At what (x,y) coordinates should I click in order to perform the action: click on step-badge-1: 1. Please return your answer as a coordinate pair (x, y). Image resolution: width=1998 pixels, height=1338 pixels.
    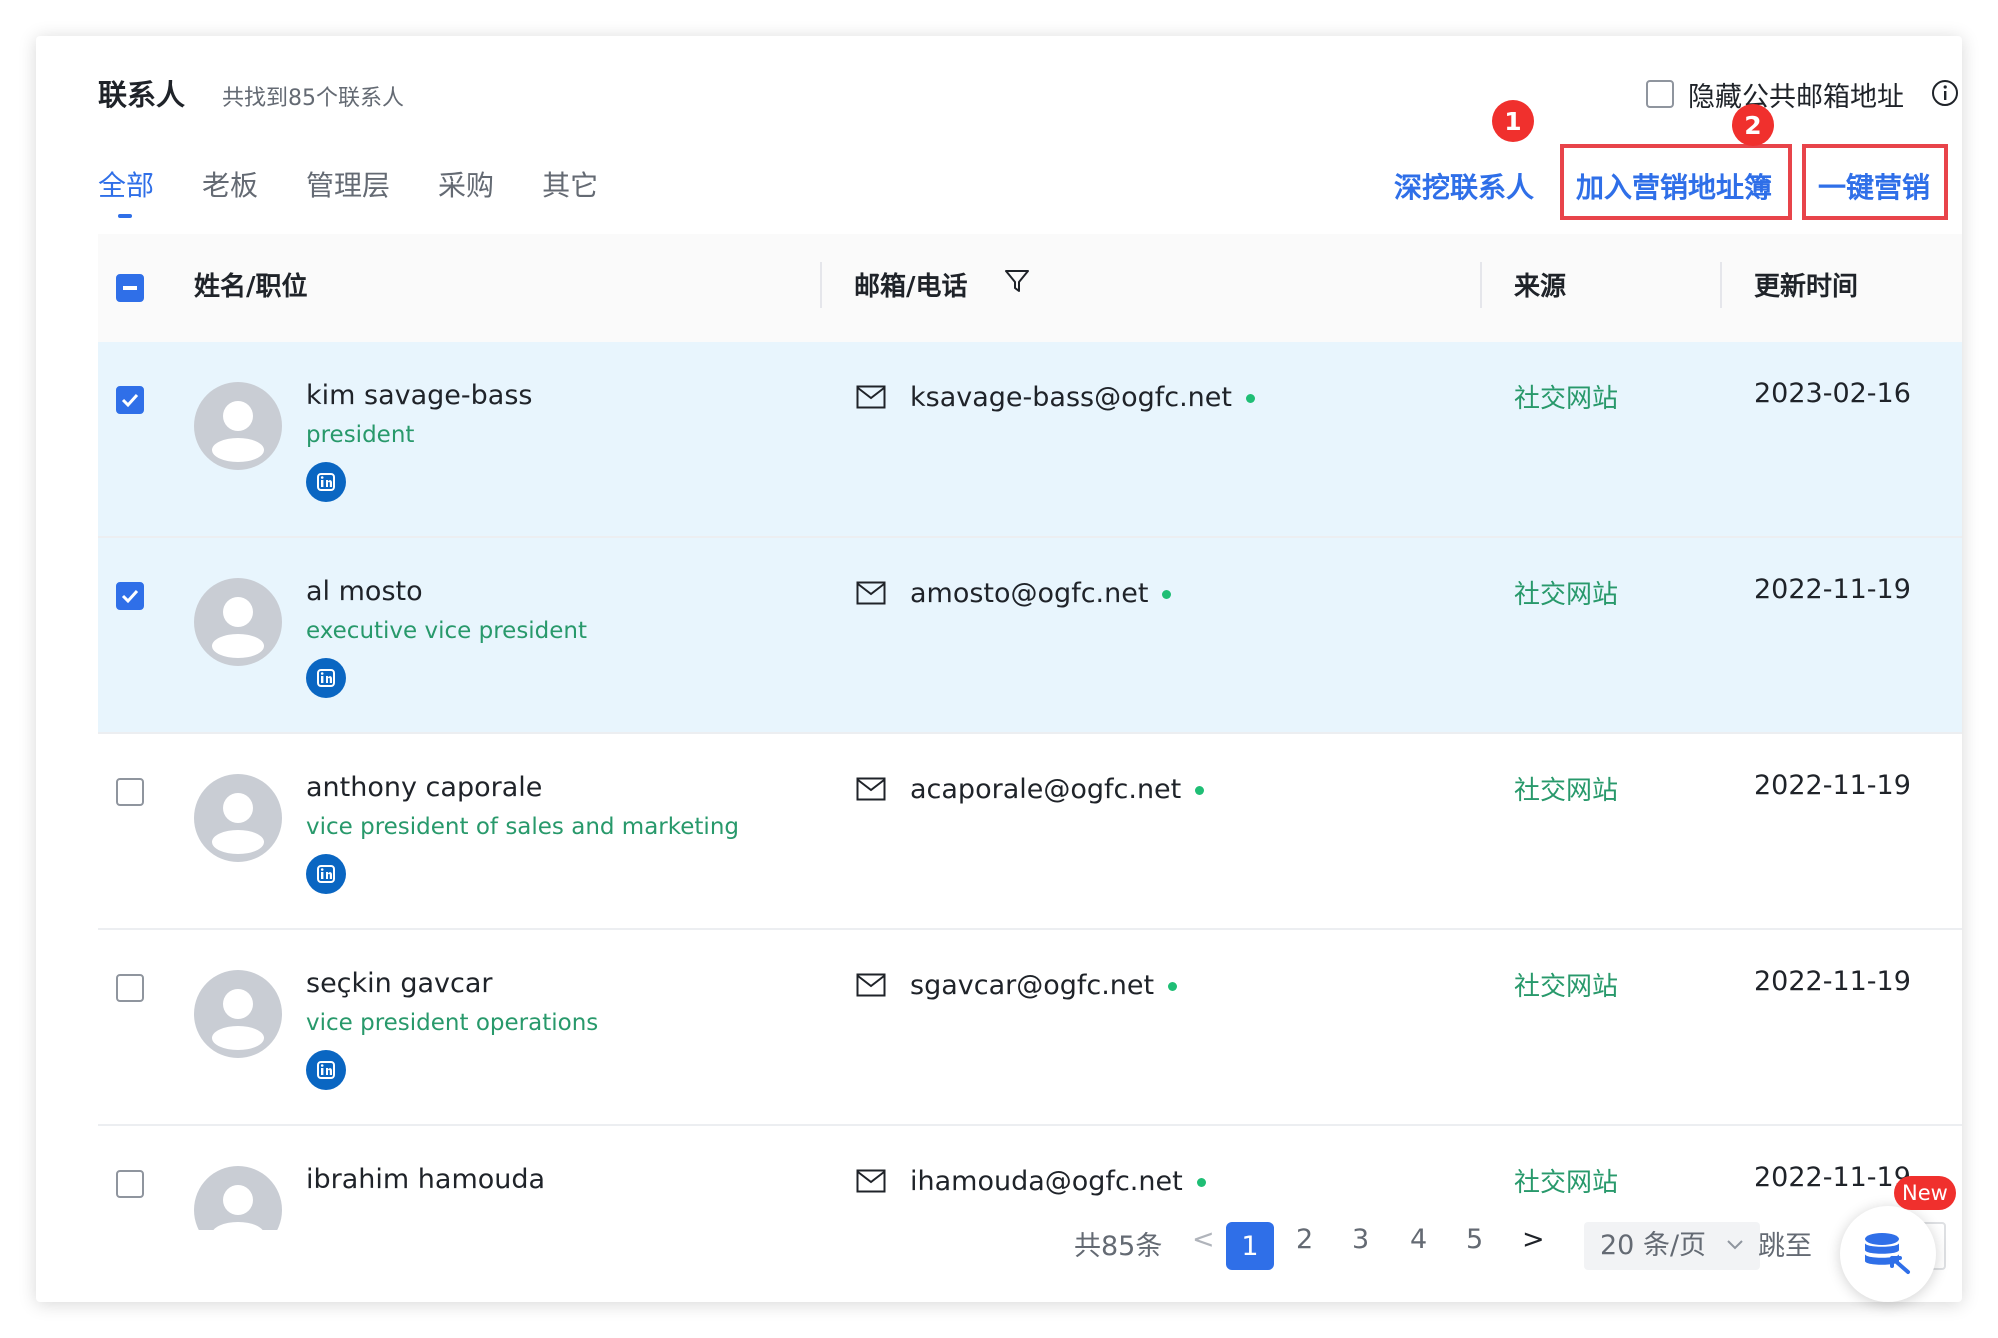
    Looking at the image, I should click on (1513, 121).